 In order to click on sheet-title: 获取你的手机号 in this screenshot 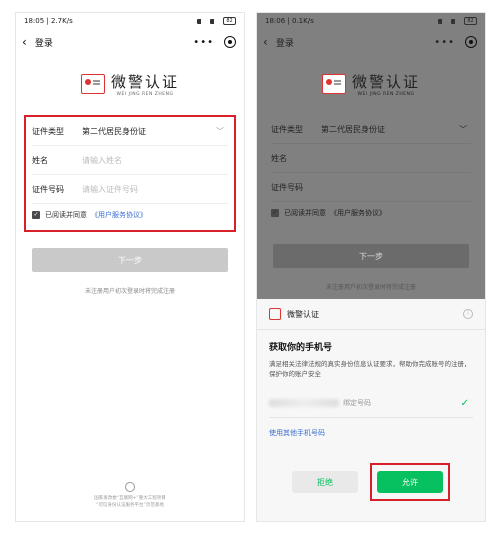, I will do `click(301, 348)`.